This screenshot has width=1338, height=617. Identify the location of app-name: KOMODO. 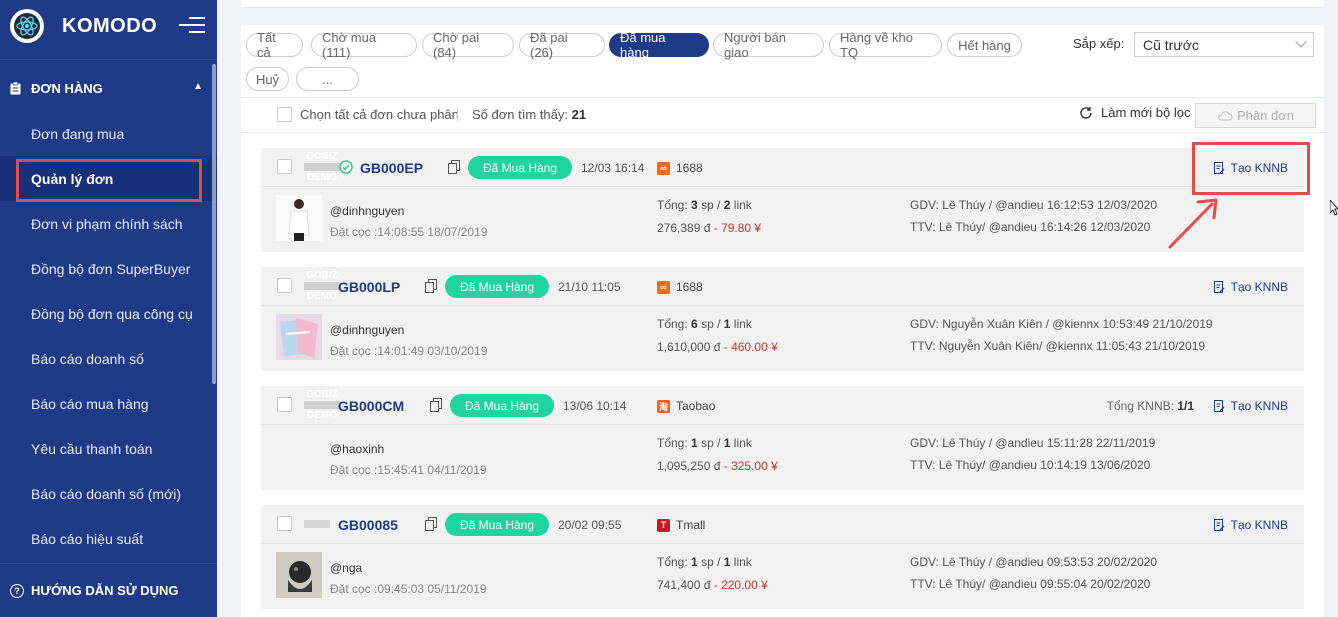
(110, 25).